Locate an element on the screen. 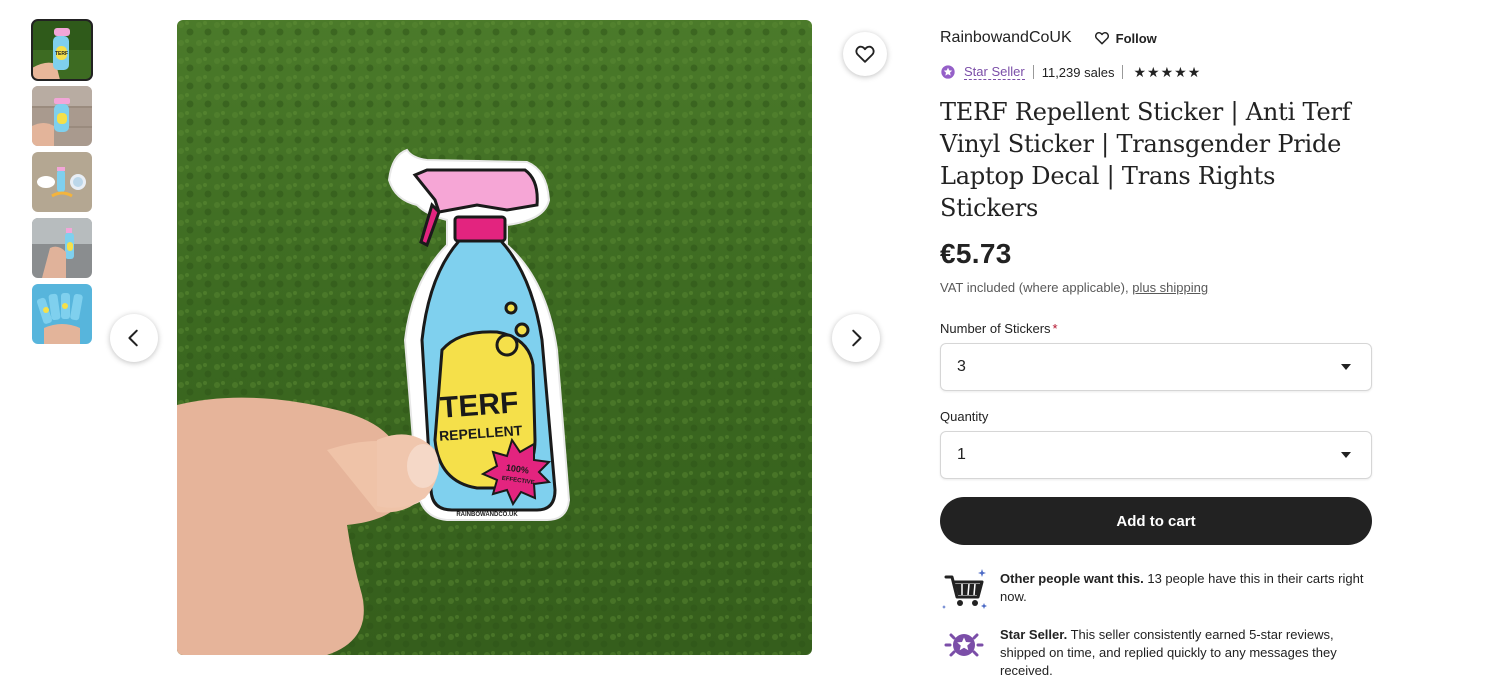 The width and height of the screenshot is (1494, 680). thumbnail-list: TERF is located at coordinates (62, 184).